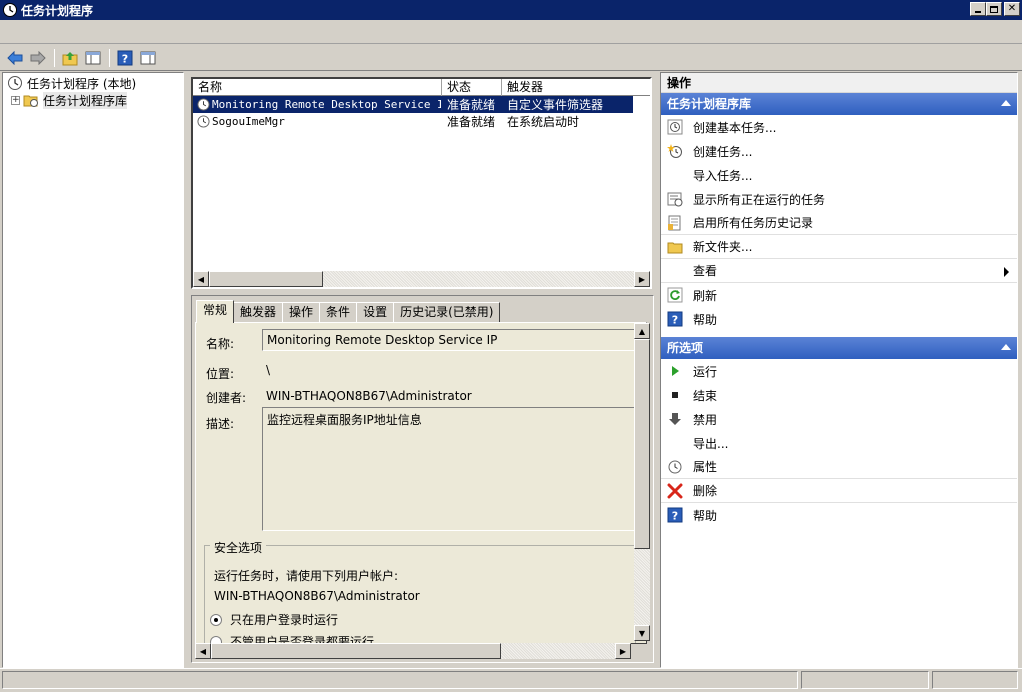 This screenshot has width=1022, height=692. I want to click on action-delete: 删除, so click(839, 491).